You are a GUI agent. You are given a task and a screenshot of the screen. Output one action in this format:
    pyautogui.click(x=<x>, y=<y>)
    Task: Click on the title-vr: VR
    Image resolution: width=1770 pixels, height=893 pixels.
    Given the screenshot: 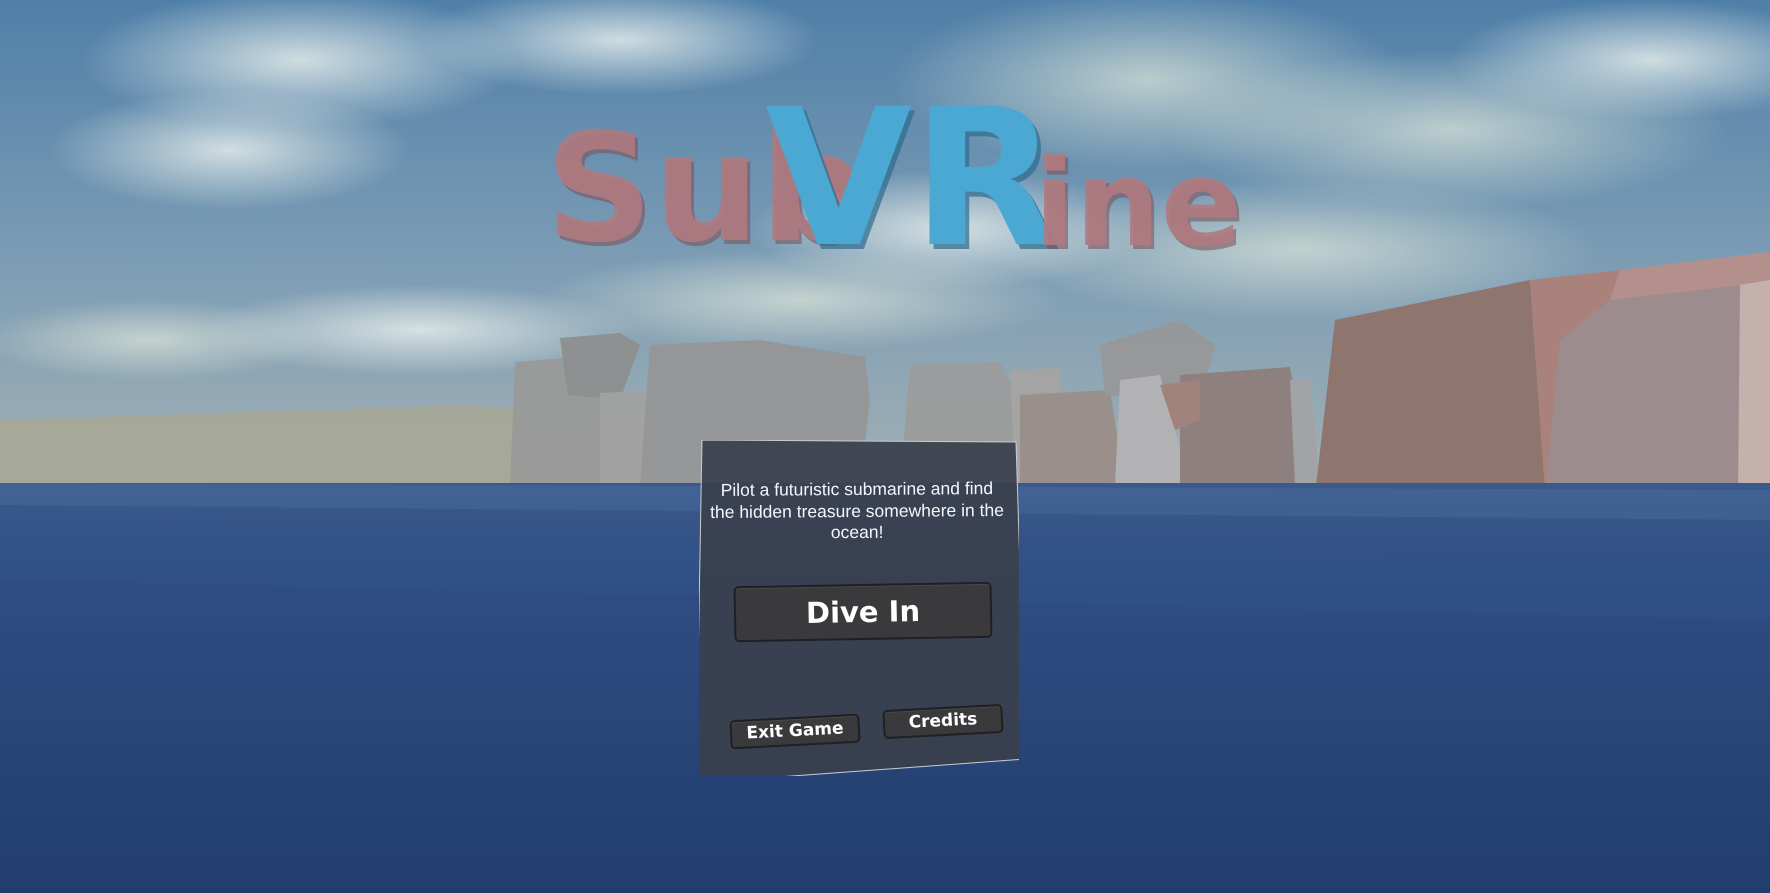 What is the action you would take?
    pyautogui.click(x=911, y=178)
    